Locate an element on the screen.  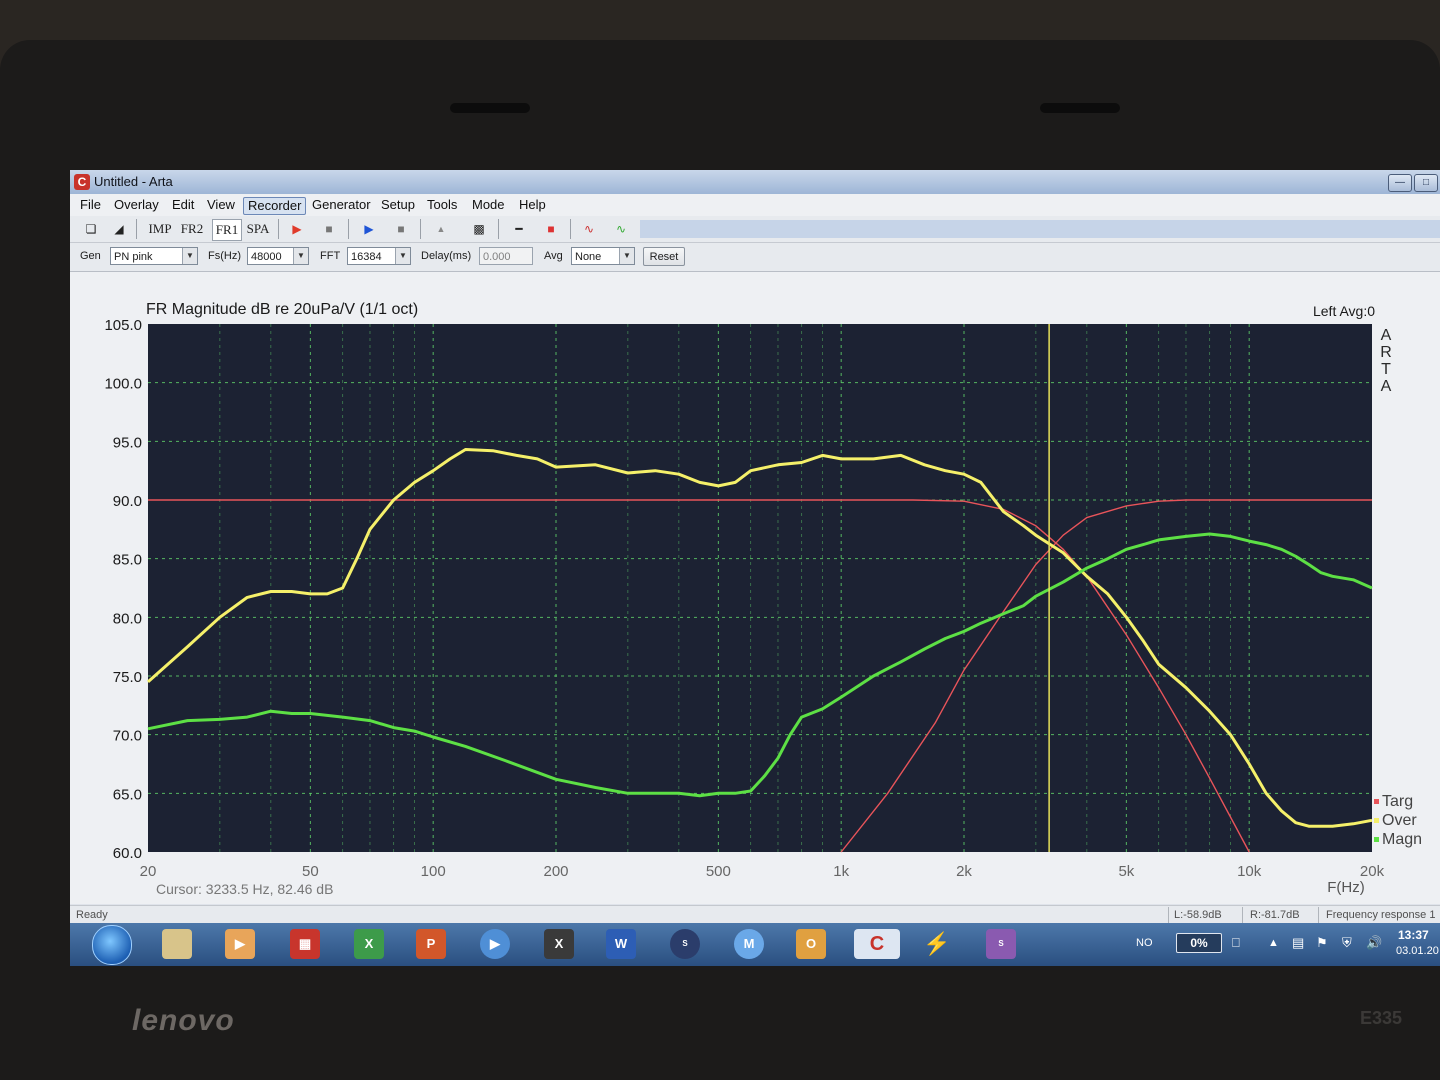
delay-field: 0.000 is located at coordinates (506, 256).